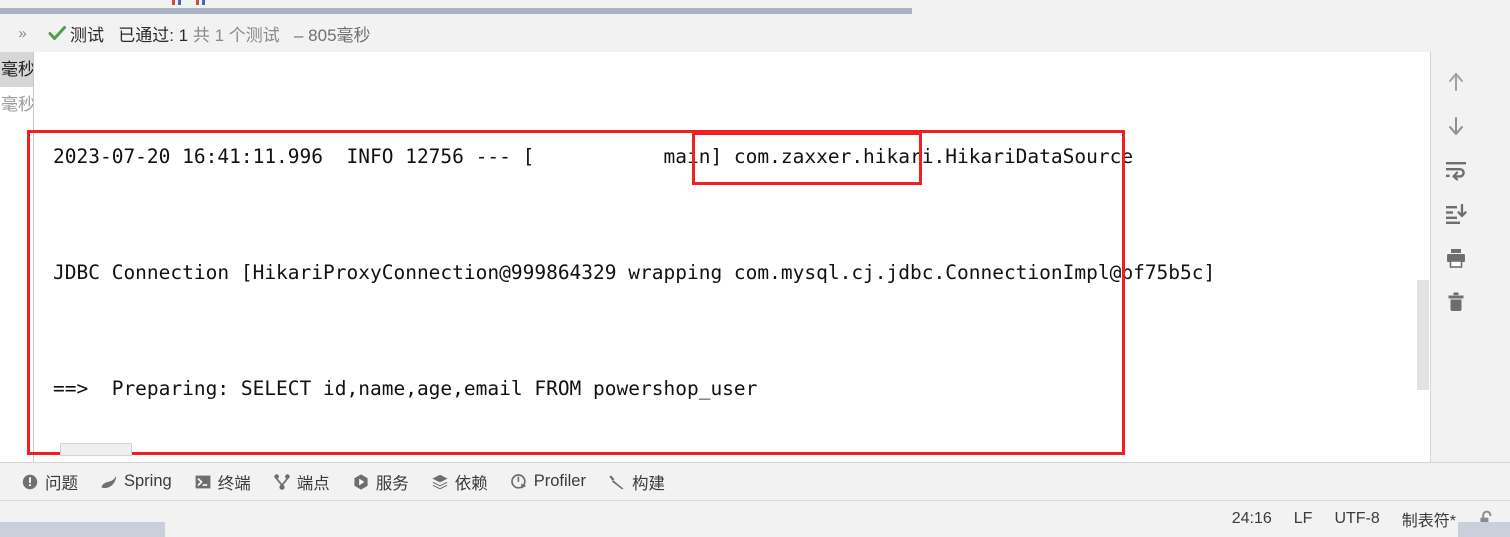 This screenshot has width=1510, height=537. I want to click on test-summary-text: 测试 已通过: 1 共 1 个测试 – 805毫秒, so click(220, 33).